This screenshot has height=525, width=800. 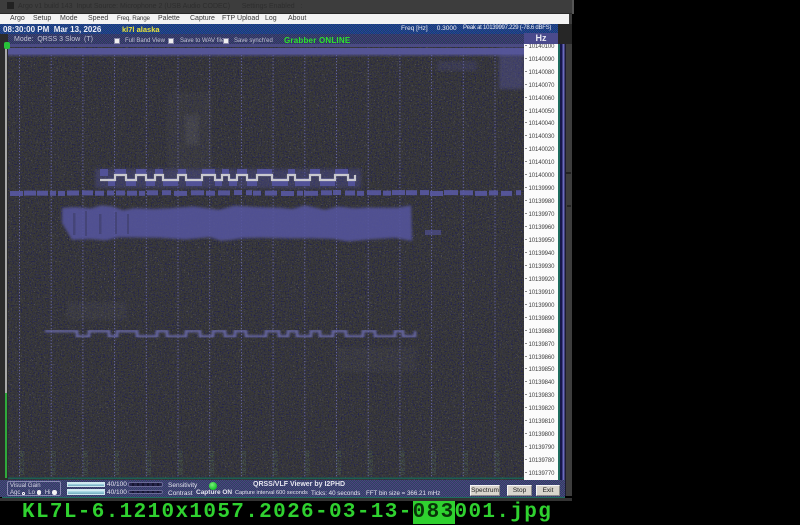 What do you see at coordinates (117, 462) in the screenshot?
I see `svg-text: 08:22:40` at bounding box center [117, 462].